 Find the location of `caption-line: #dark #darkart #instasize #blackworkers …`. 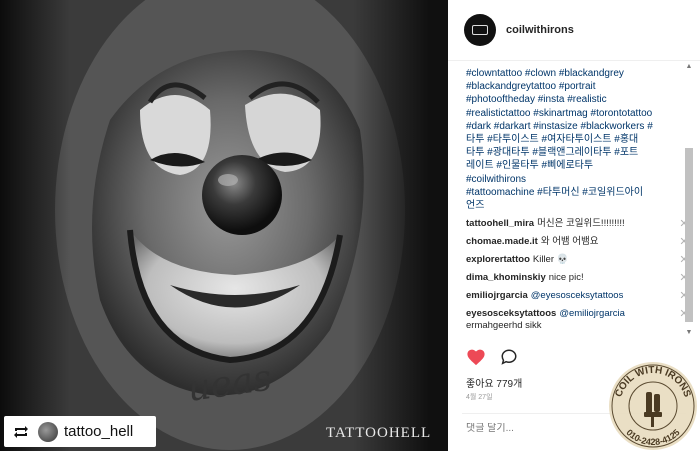

caption-line: #dark #darkart #instasize #blackworkers … is located at coordinates (567, 126).